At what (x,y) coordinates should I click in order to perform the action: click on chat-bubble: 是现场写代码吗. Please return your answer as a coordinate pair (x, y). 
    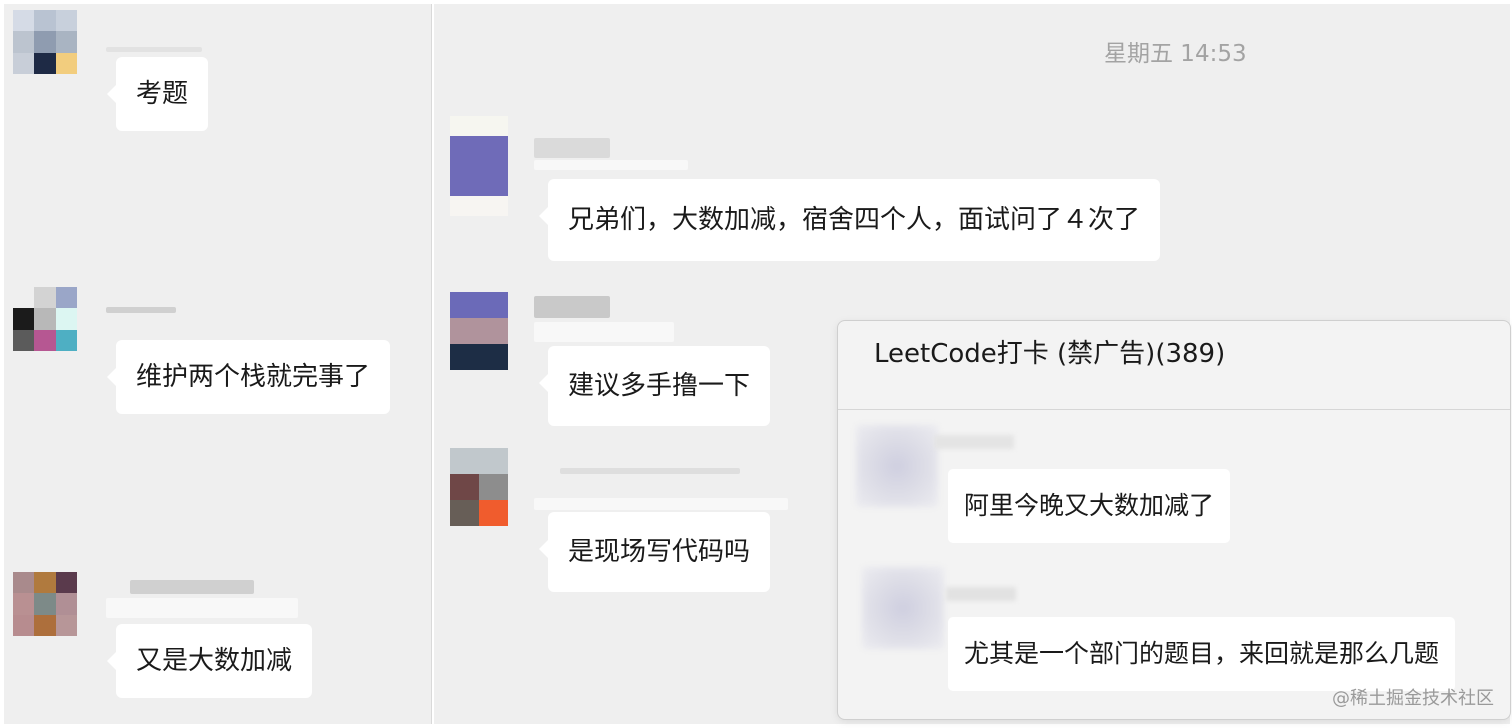
    Looking at the image, I should click on (654, 552).